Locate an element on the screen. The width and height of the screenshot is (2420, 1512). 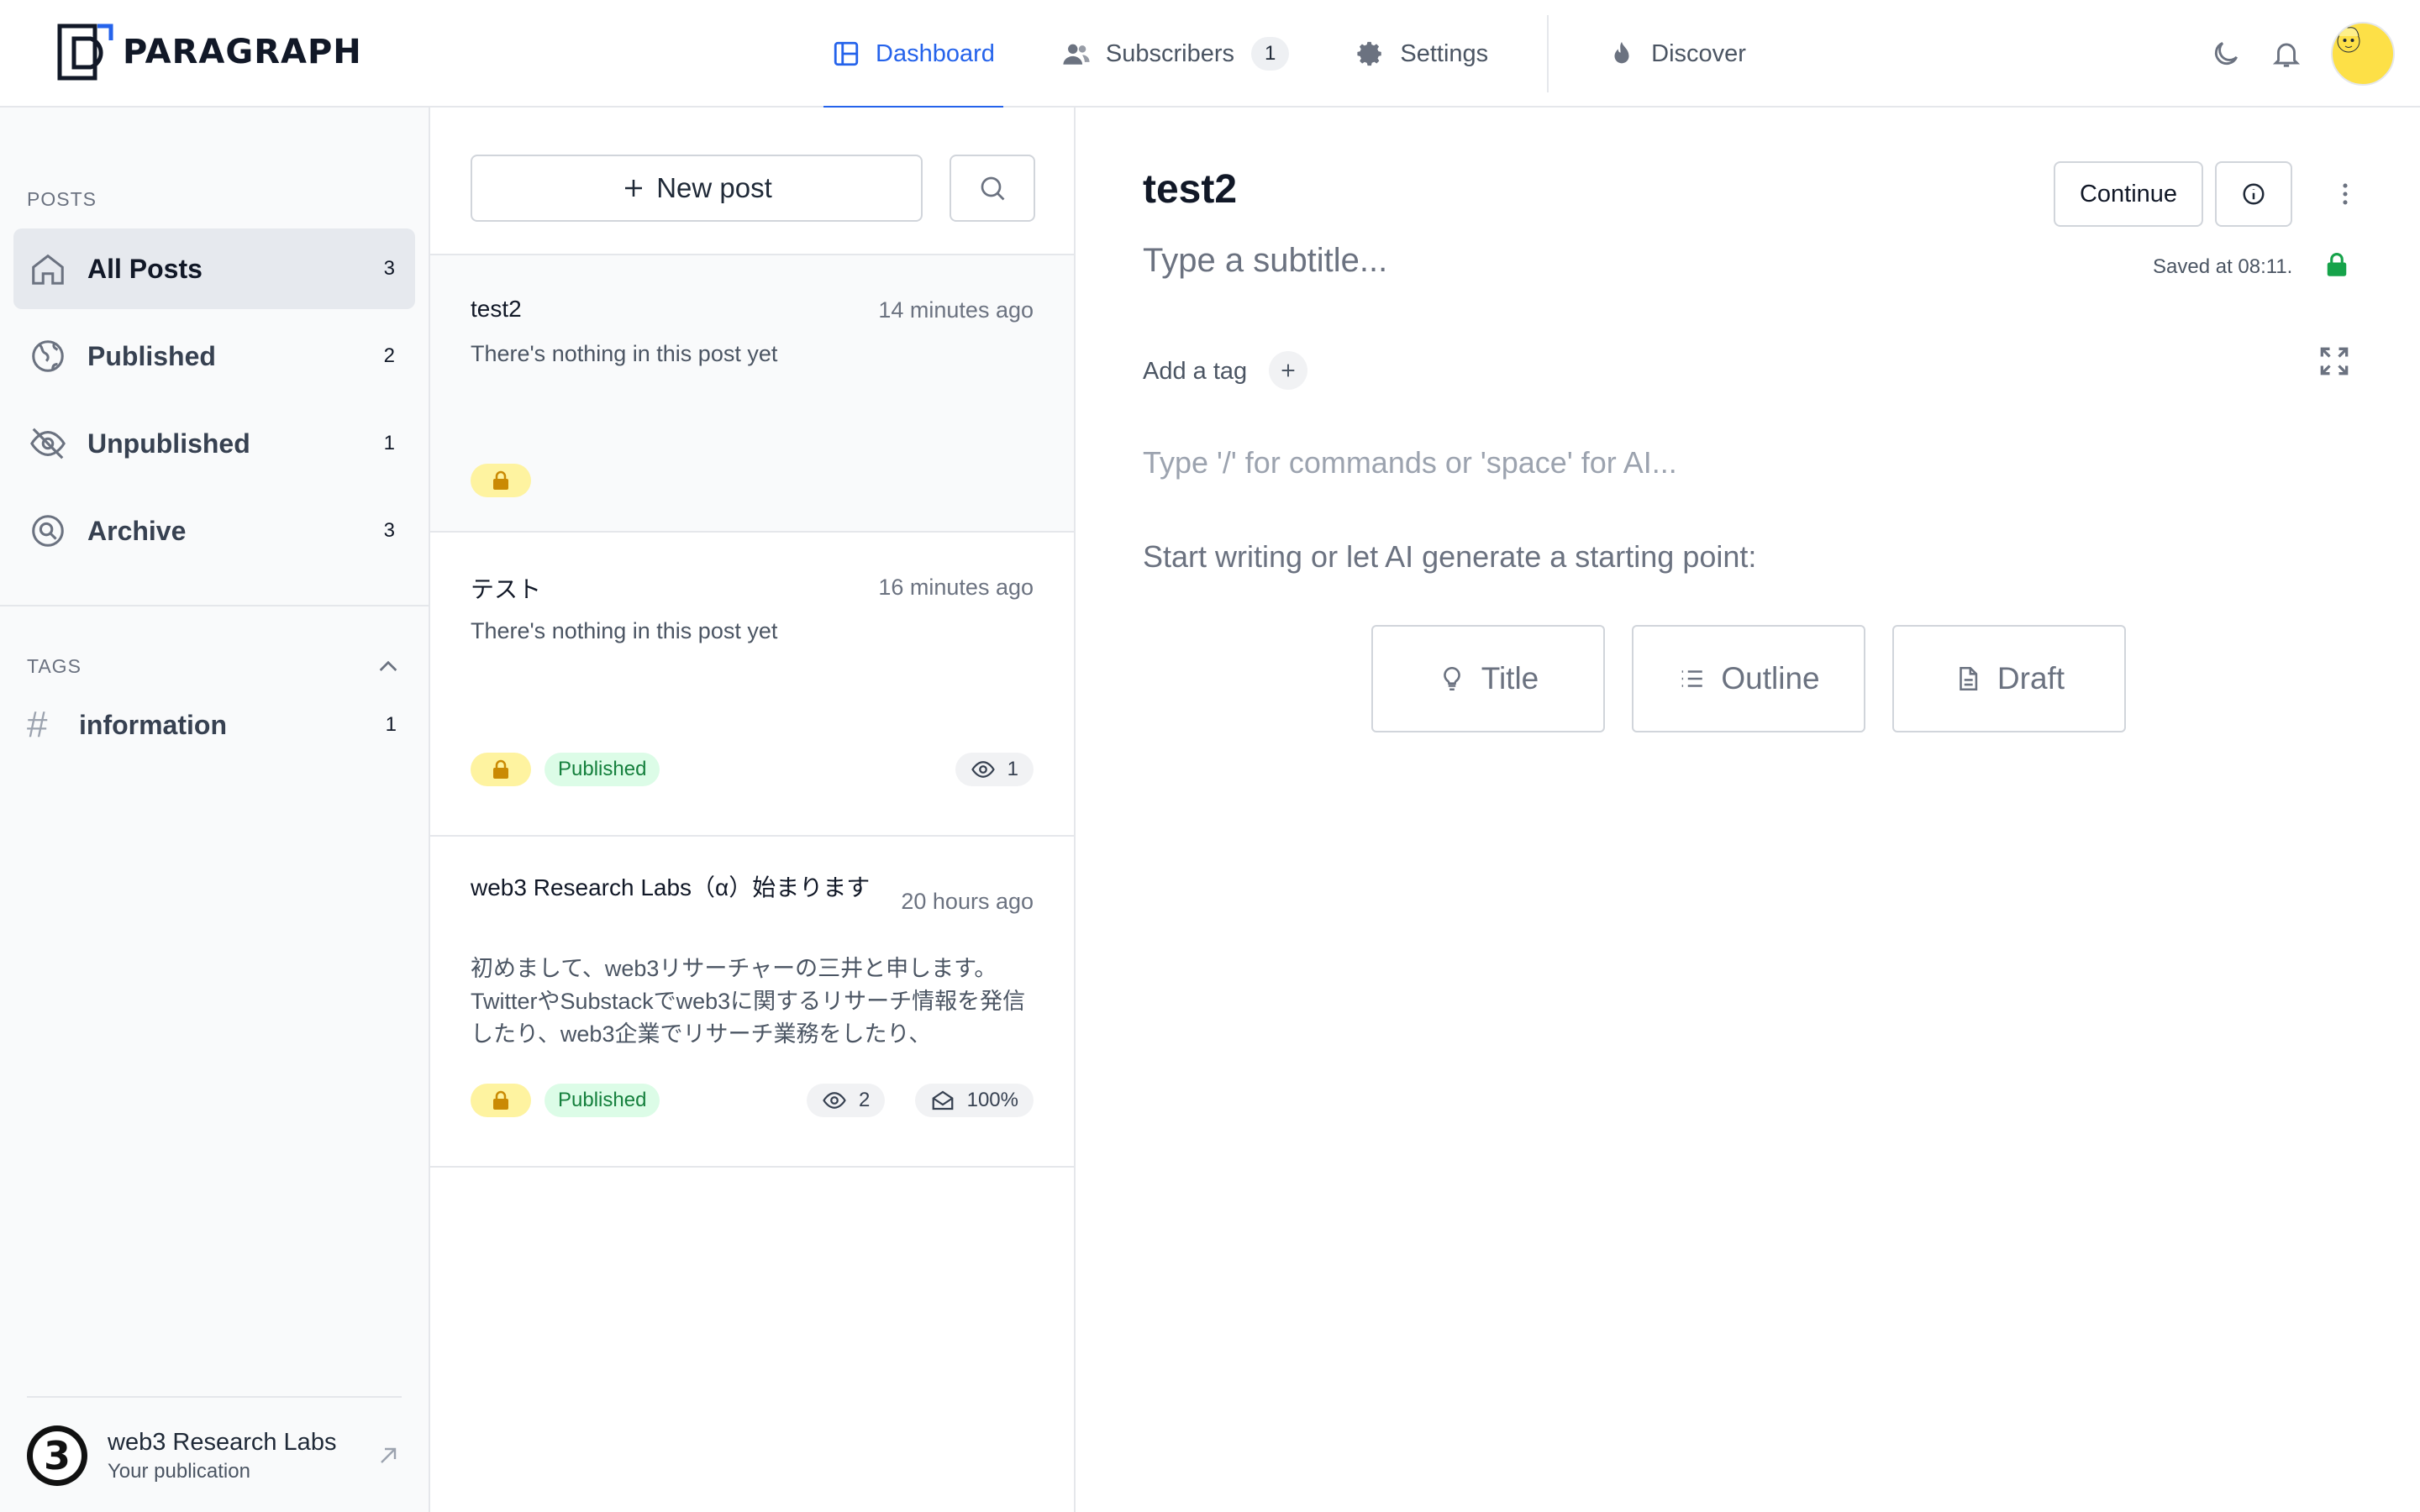
post-list-header: New post is located at coordinates (752, 181).